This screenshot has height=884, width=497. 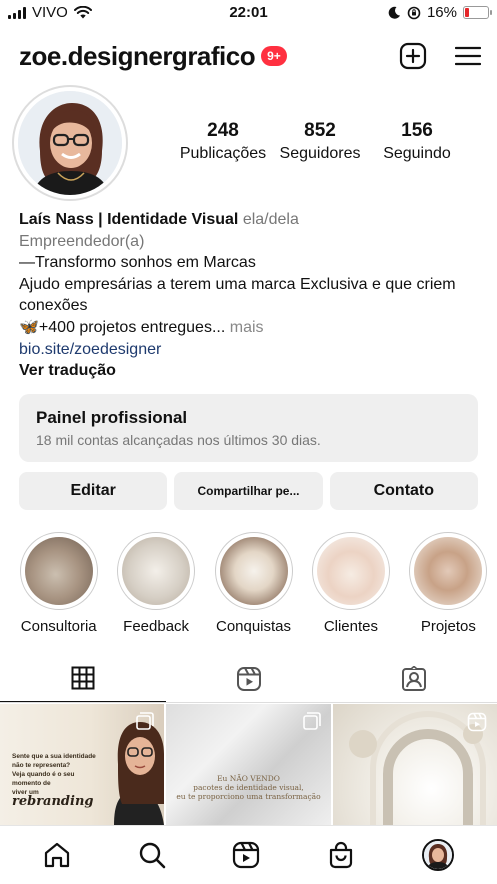 I want to click on highlight-label: Feedback, so click(x=156, y=626).